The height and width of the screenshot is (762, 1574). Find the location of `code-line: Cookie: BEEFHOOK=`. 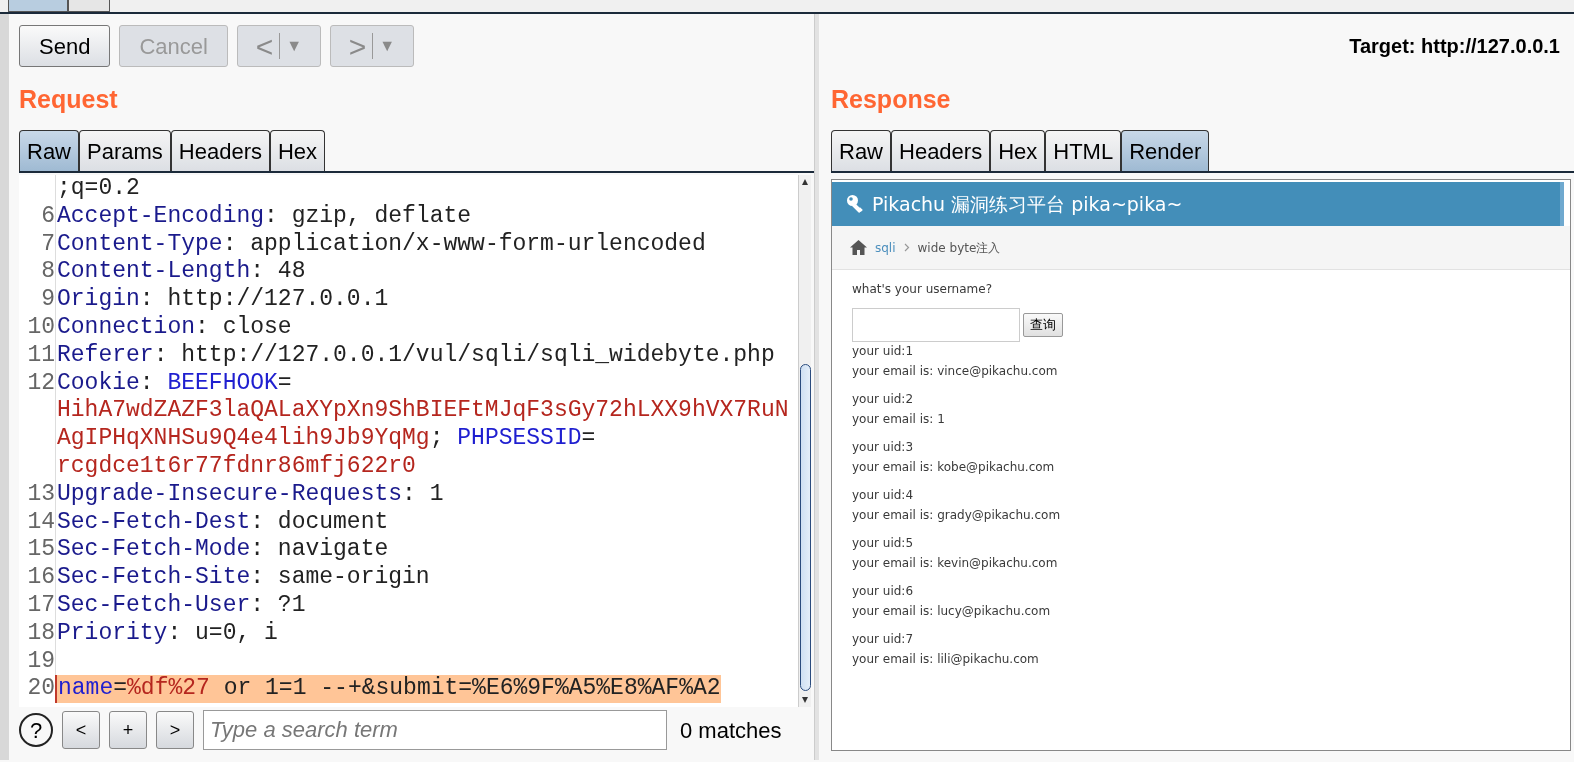

code-line: Cookie: BEEFHOOK= is located at coordinates (173, 383).